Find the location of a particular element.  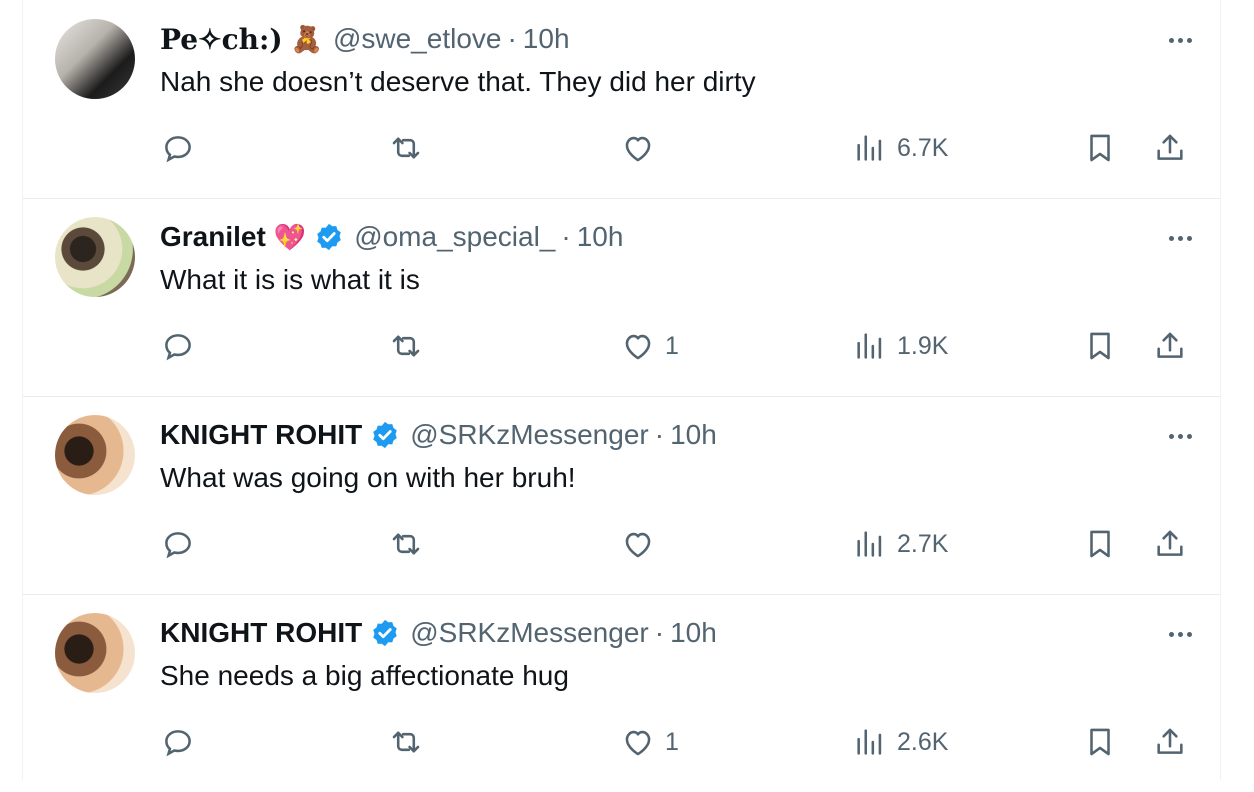

action-bar: 2.7K is located at coordinates (621, 544).